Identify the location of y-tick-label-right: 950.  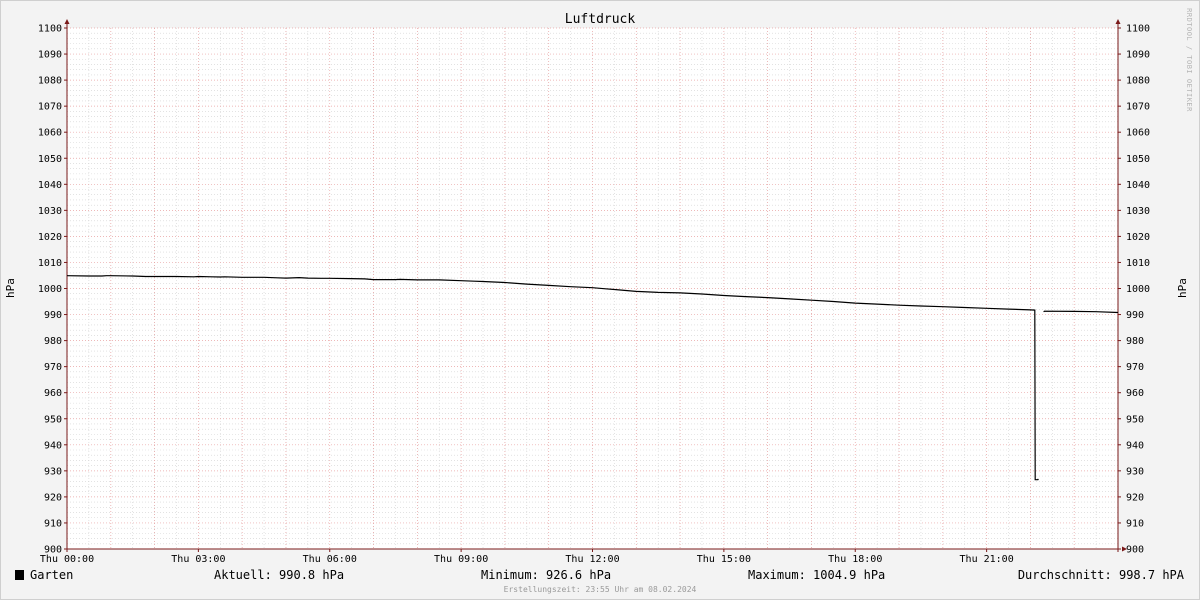
(1135, 419).